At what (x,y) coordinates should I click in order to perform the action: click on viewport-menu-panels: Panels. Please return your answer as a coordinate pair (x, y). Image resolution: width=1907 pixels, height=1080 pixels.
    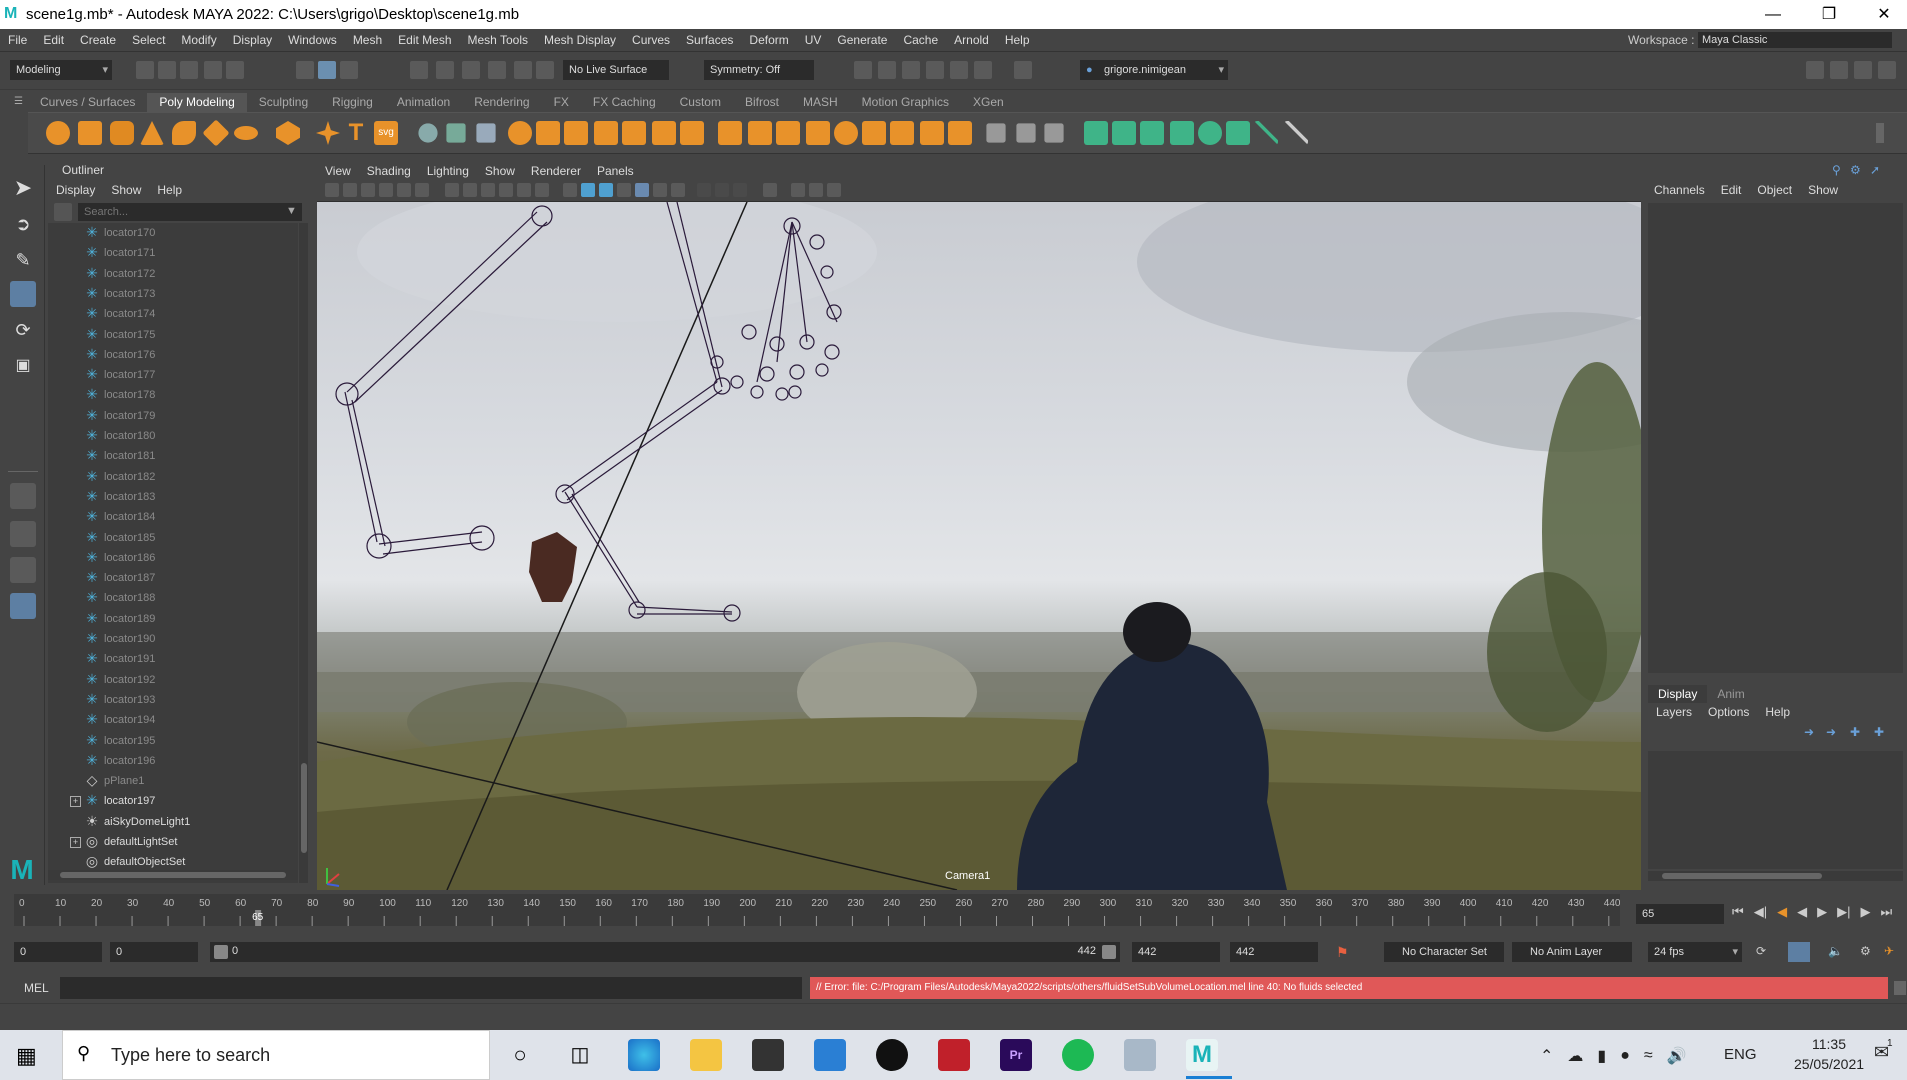
    Looking at the image, I should click on (615, 171).